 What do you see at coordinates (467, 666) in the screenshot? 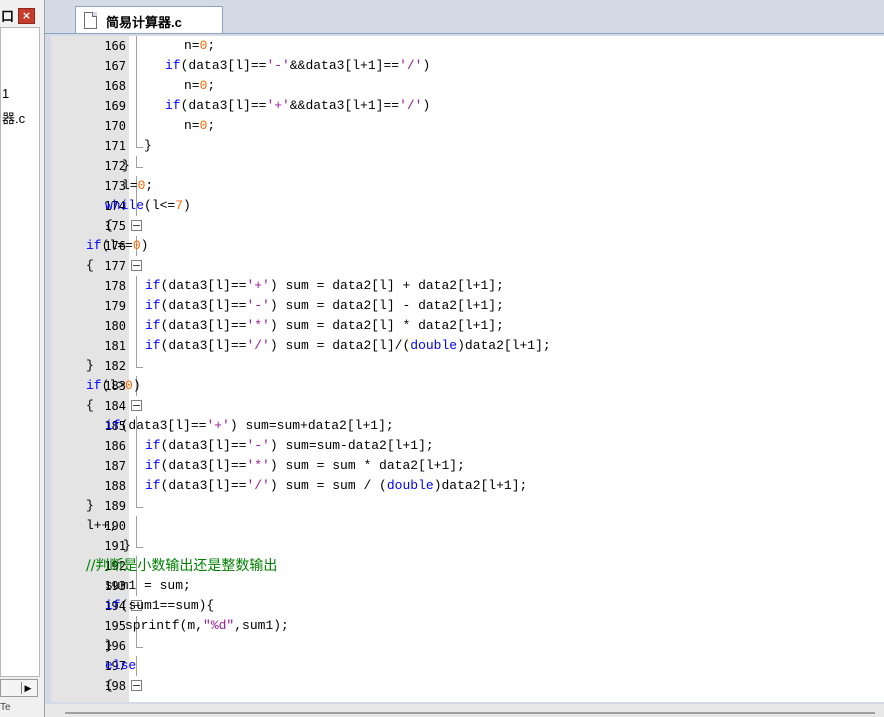
I see `code-line: 197 else` at bounding box center [467, 666].